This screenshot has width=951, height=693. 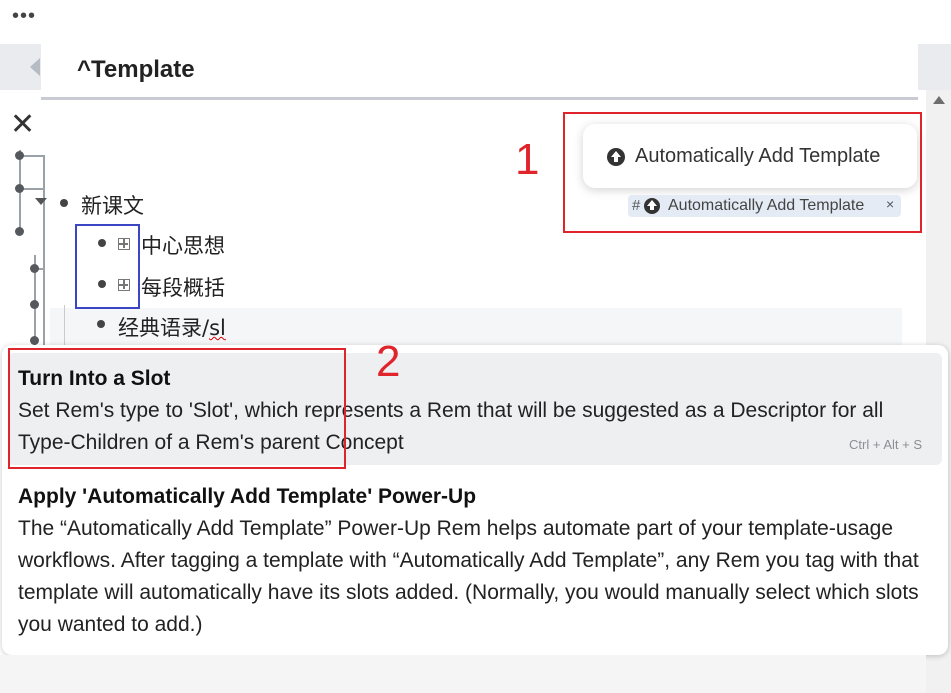 I want to click on rem-editing-input: 经典语录/sl, so click(x=172, y=327).